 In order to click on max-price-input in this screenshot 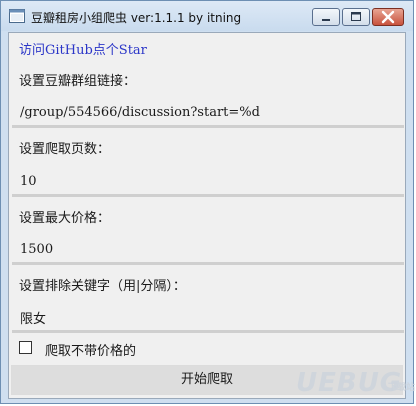, I will do `click(208, 249)`.